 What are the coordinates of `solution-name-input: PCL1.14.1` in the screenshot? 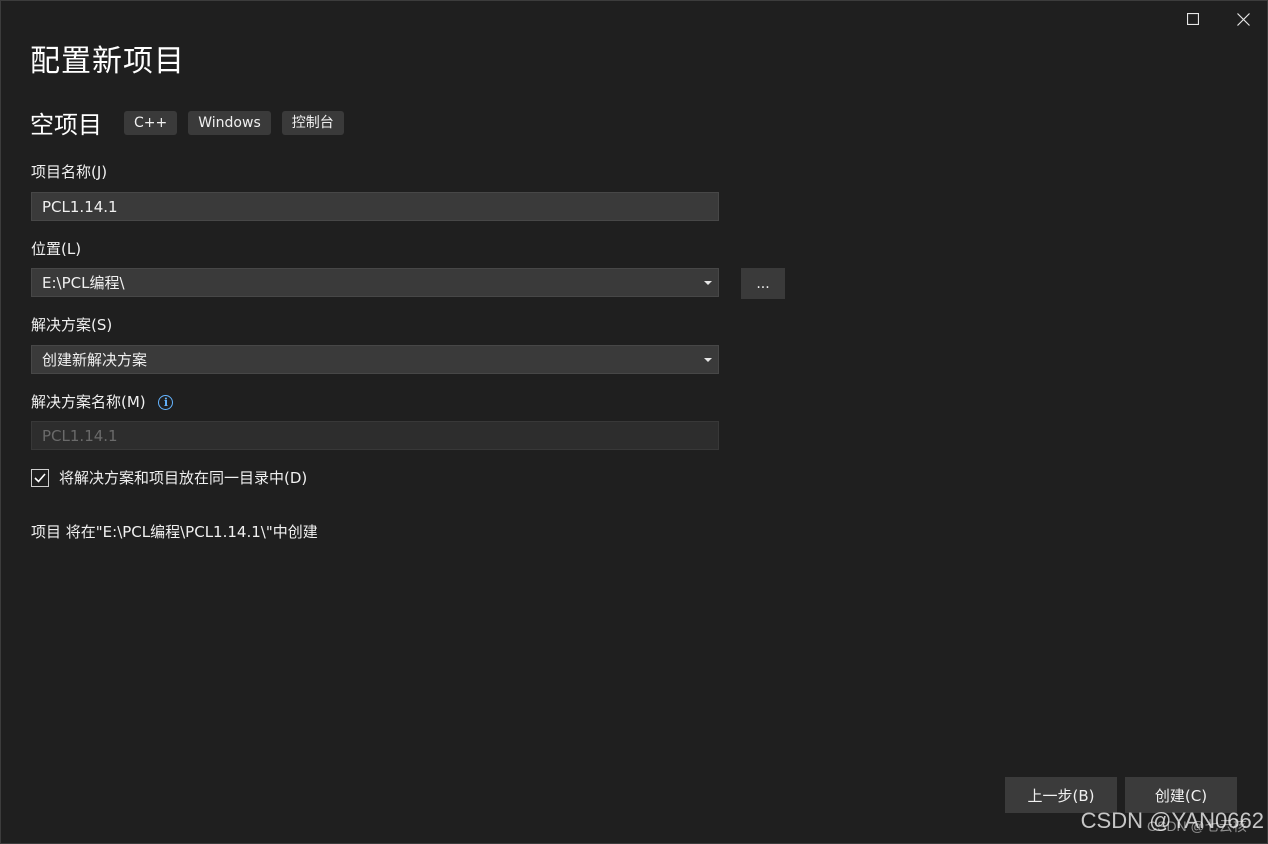 It's located at (375, 435).